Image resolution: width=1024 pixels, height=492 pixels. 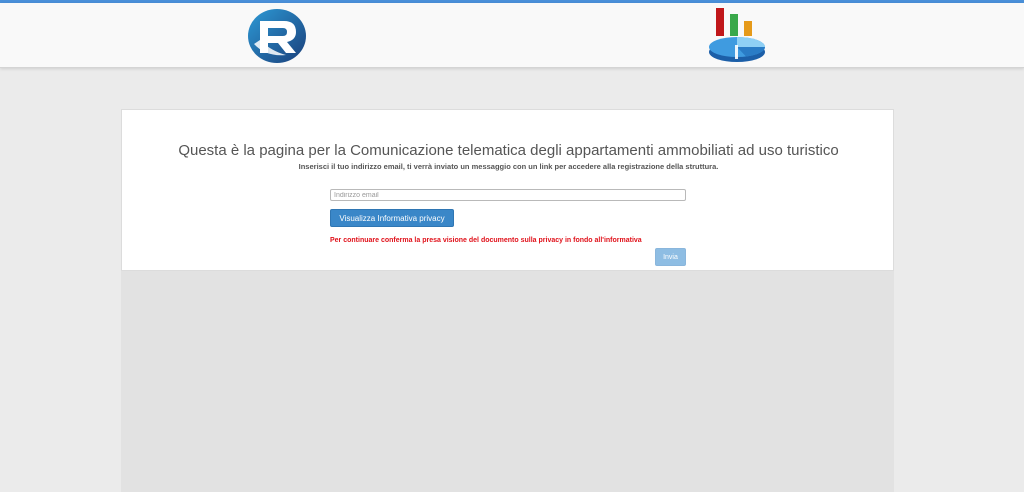 What do you see at coordinates (392, 218) in the screenshot?
I see `privacy-info-button: Visualizza Informativa privacy` at bounding box center [392, 218].